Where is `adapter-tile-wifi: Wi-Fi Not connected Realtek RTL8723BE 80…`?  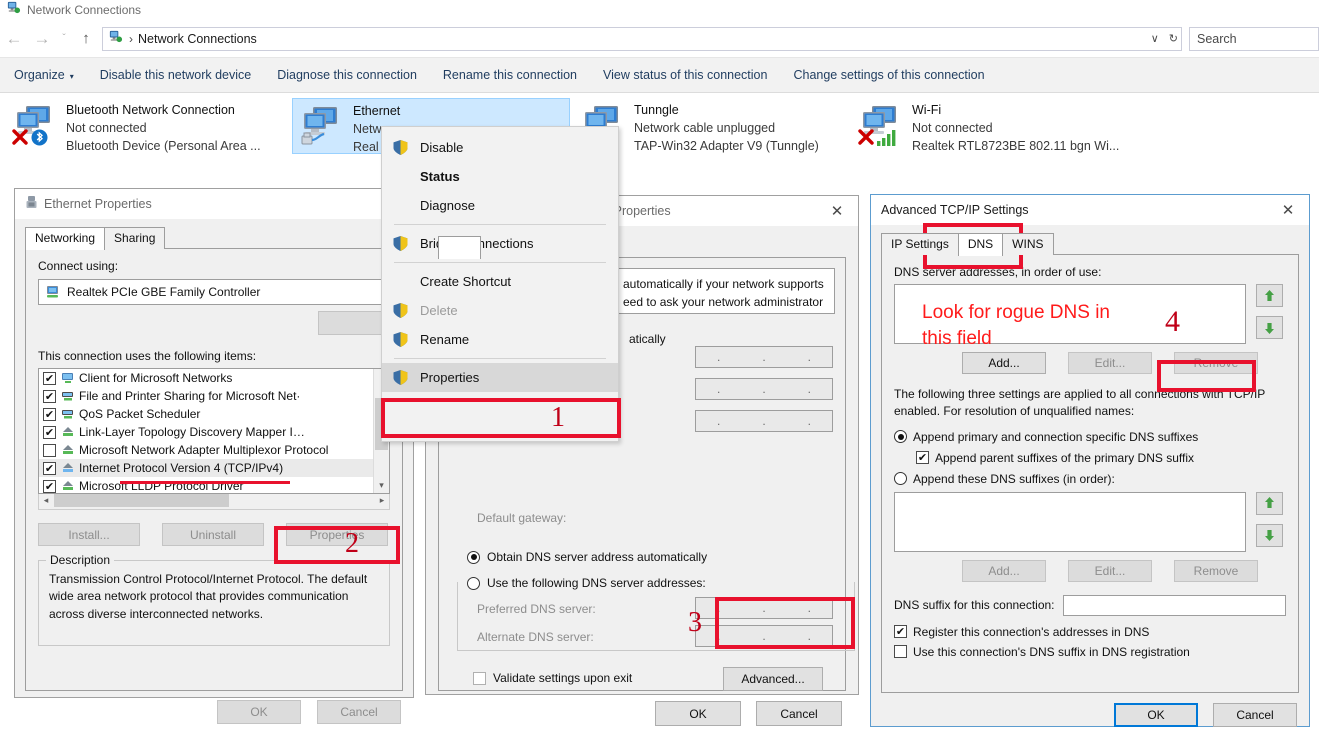 adapter-tile-wifi: Wi-Fi Not connected Realtek RTL8723BE 80… is located at coordinates (1002, 126).